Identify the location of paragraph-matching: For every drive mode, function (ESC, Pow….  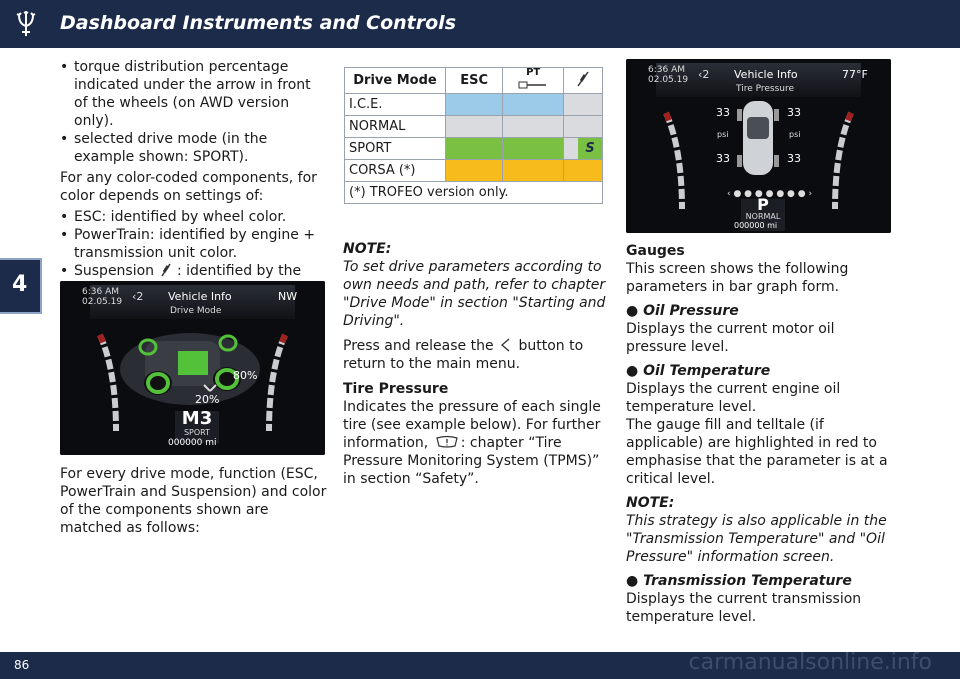
(193, 501).